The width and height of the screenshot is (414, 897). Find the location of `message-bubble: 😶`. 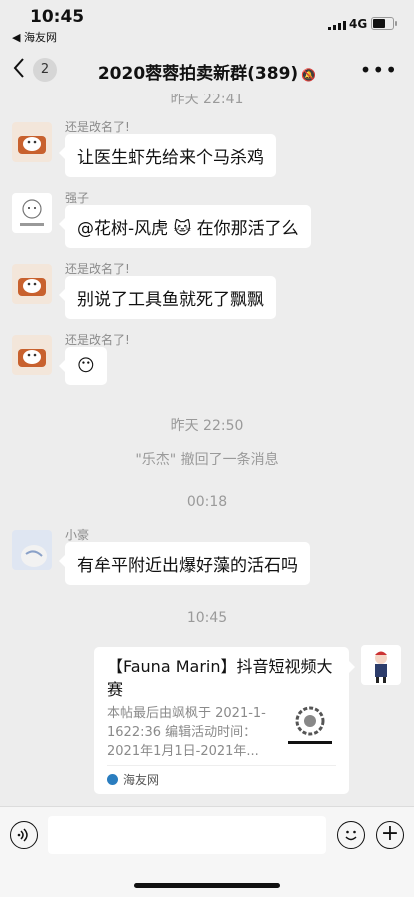

message-bubble: 😶 is located at coordinates (83, 366).